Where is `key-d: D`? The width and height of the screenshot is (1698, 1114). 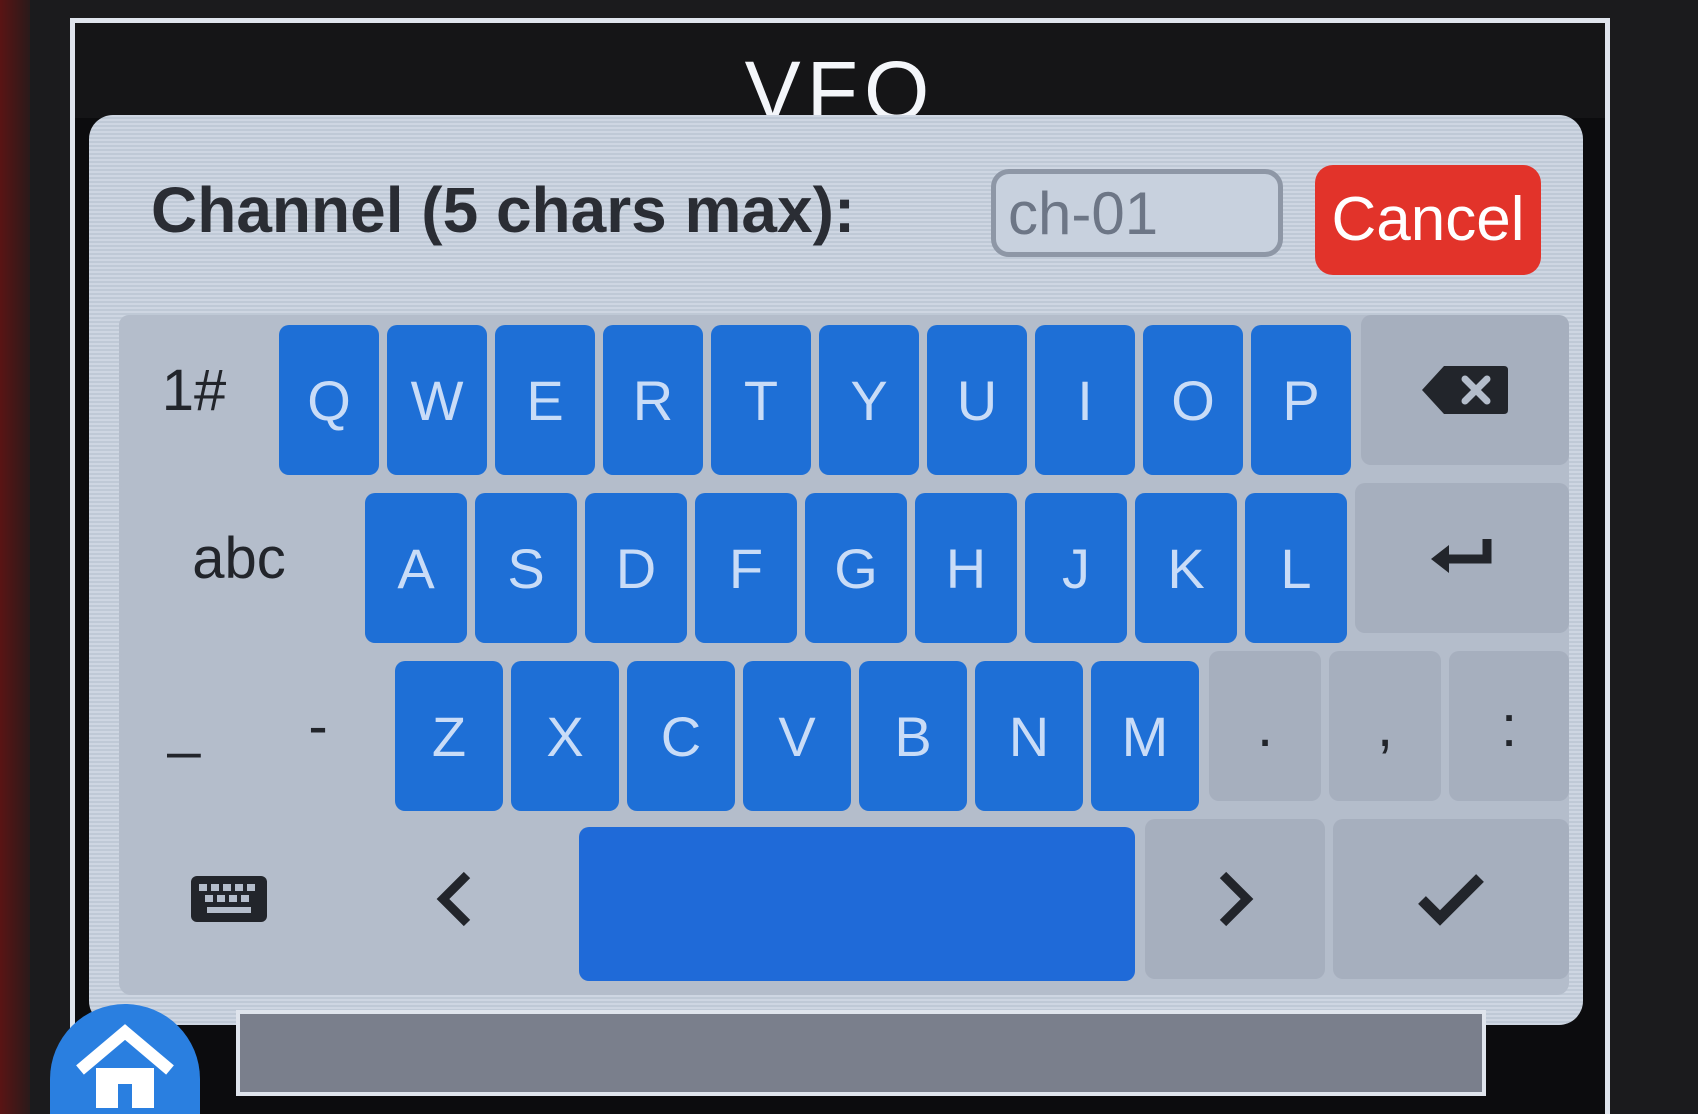
key-d: D is located at coordinates (636, 568).